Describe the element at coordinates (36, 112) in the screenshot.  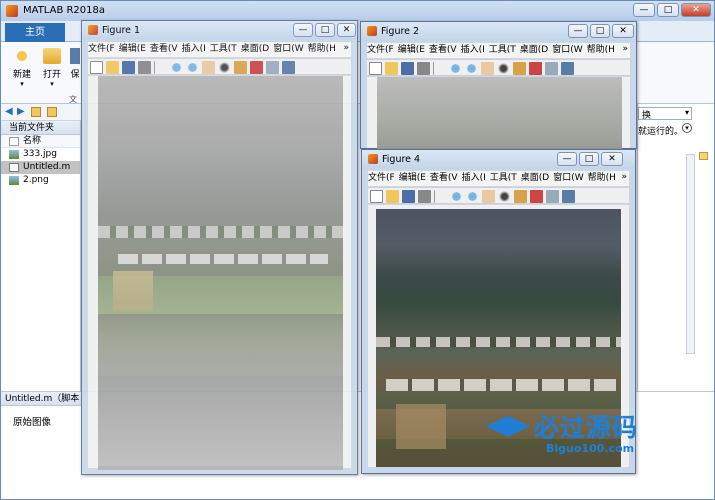
I see `up-folder-icon` at that location.